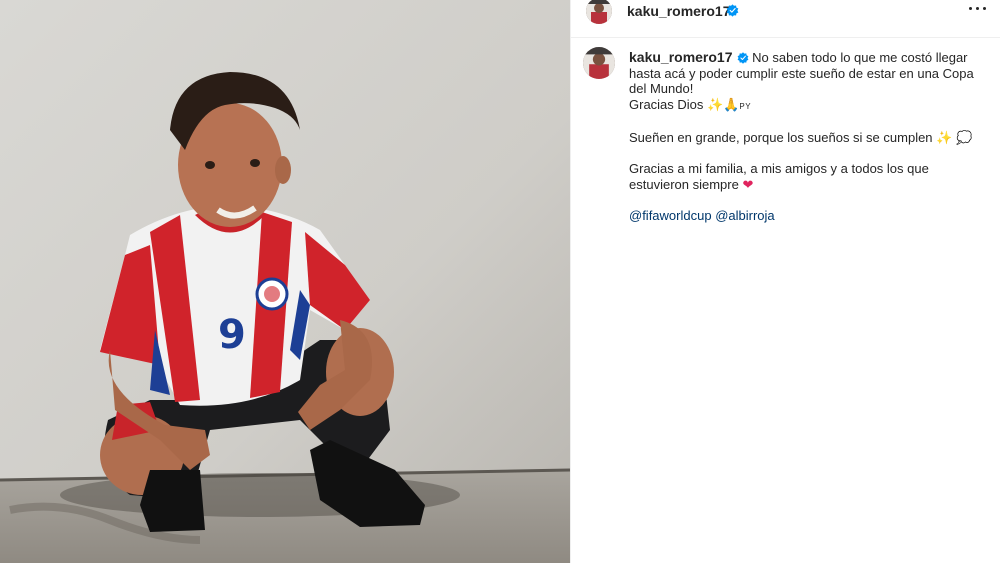 Image resolution: width=1000 pixels, height=563 pixels. I want to click on avatar, so click(599, 12).